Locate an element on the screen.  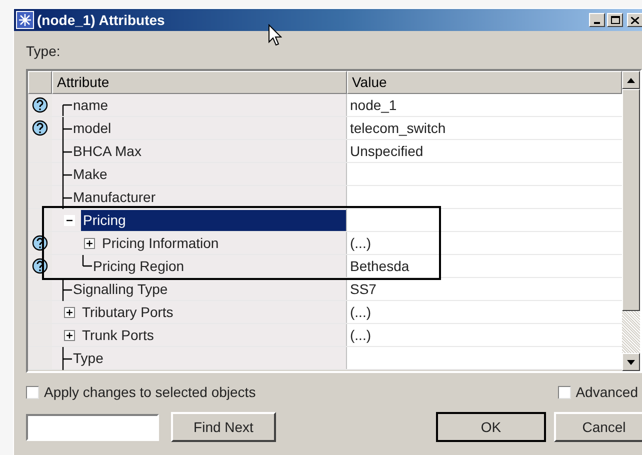
checkbox-label: Advanced is located at coordinates (607, 392).